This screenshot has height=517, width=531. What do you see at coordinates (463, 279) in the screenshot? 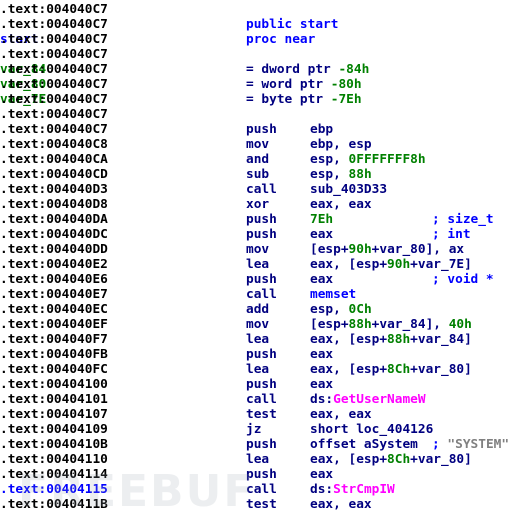
I see `token: ; void *` at bounding box center [463, 279].